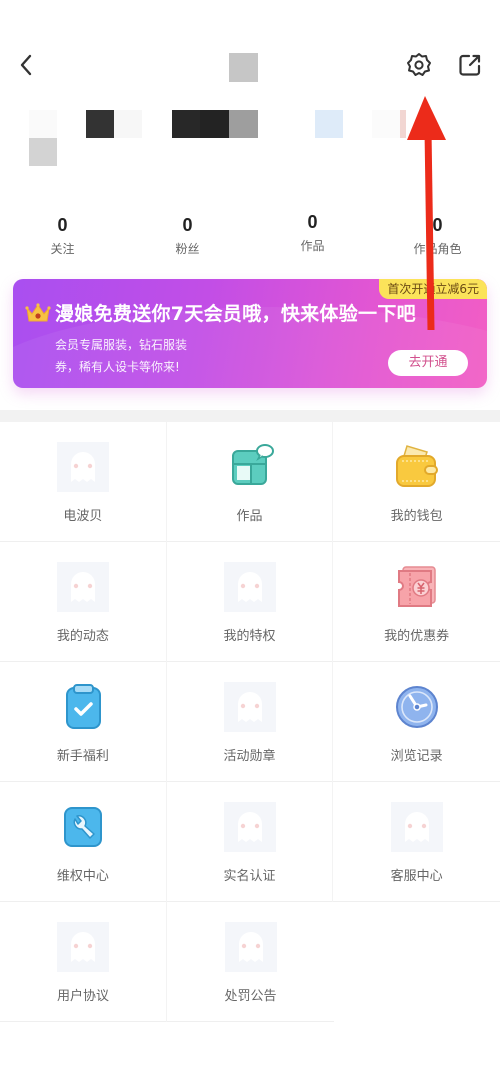 This screenshot has height=1071, width=500. Describe the element at coordinates (416, 756) in the screenshot. I see `menu-item-label: 浏览记录` at that location.